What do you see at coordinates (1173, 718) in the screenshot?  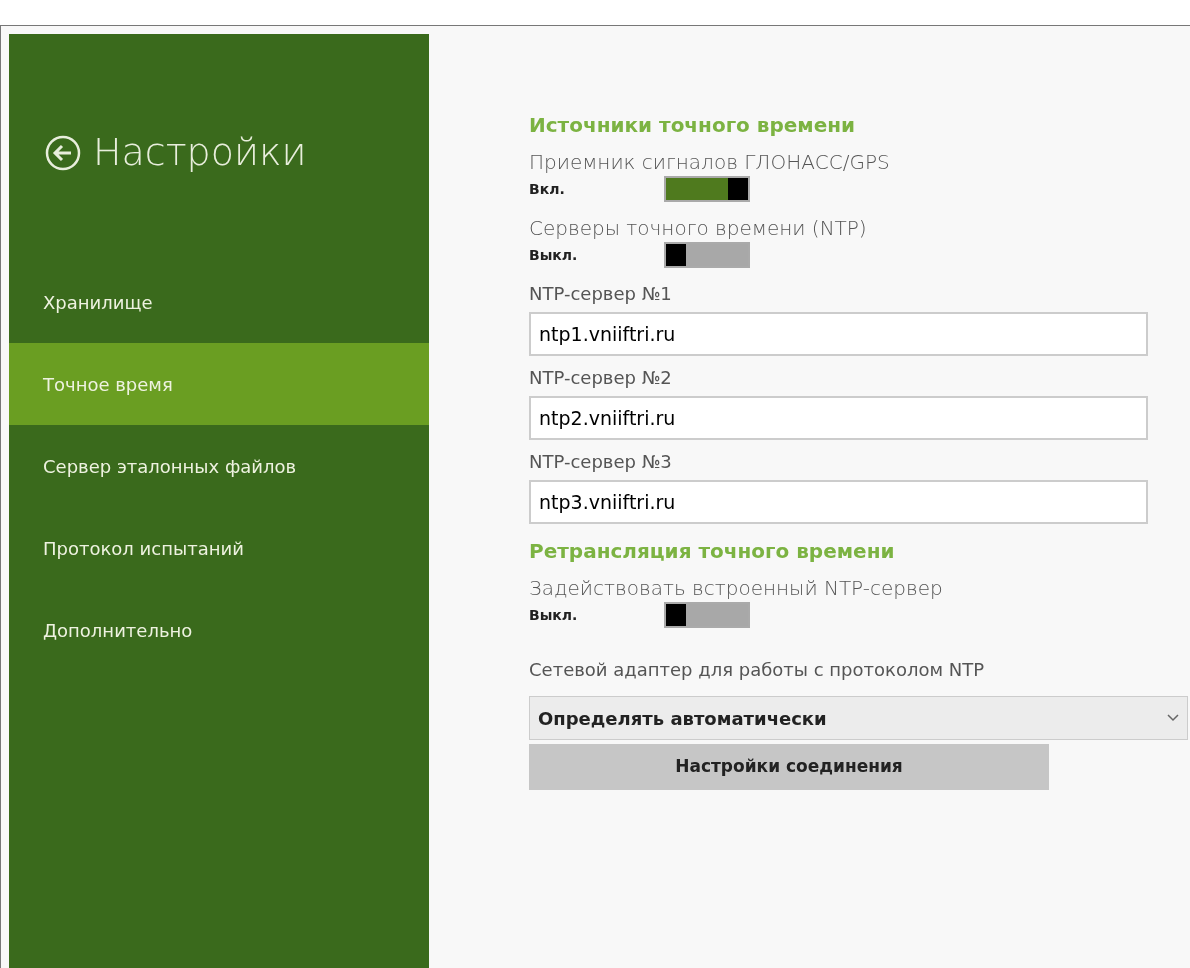 I see `chevron-down-icon` at bounding box center [1173, 718].